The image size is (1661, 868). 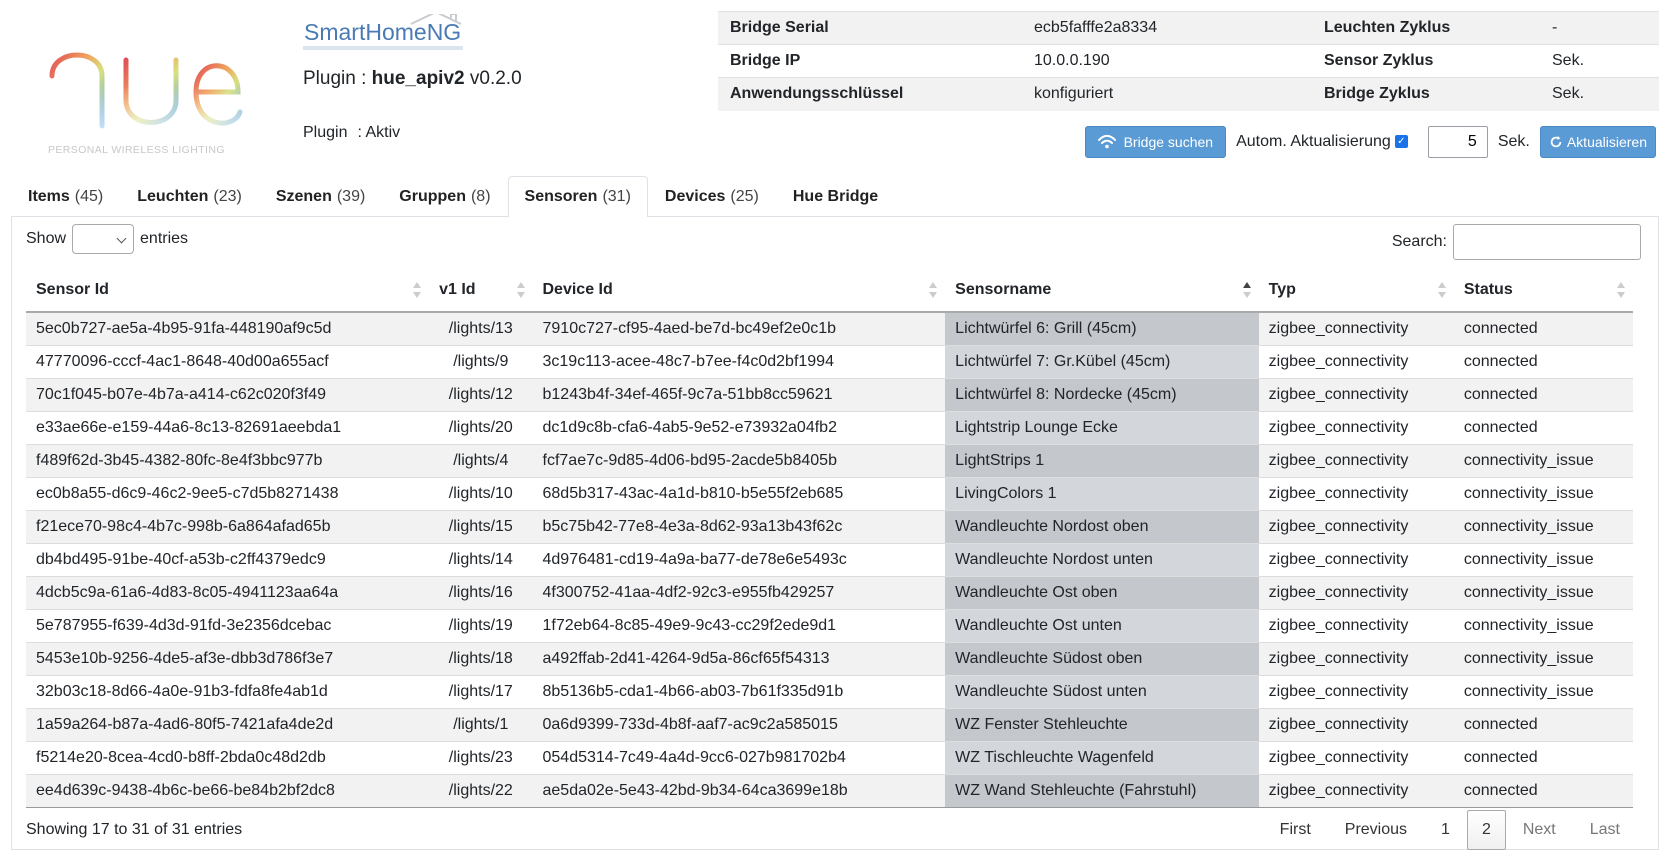 I want to click on plugin-status-label: Plugin, so click(x=325, y=132).